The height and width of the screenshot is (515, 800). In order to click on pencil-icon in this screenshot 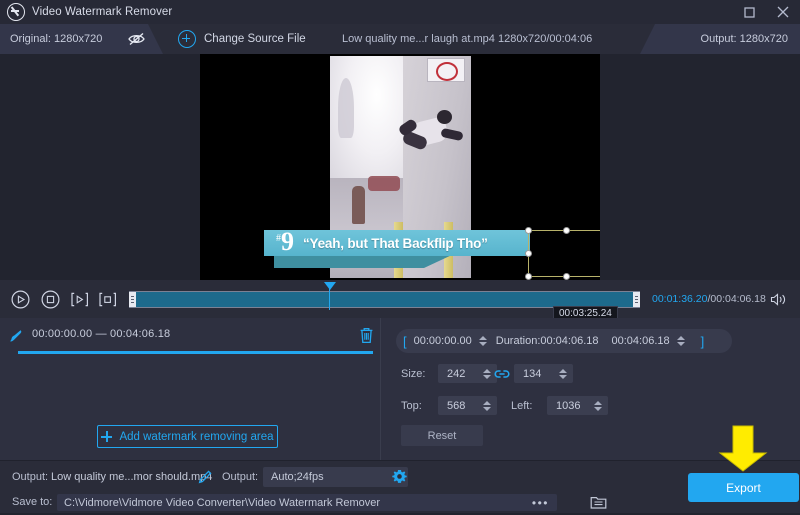, I will do `click(205, 477)`.